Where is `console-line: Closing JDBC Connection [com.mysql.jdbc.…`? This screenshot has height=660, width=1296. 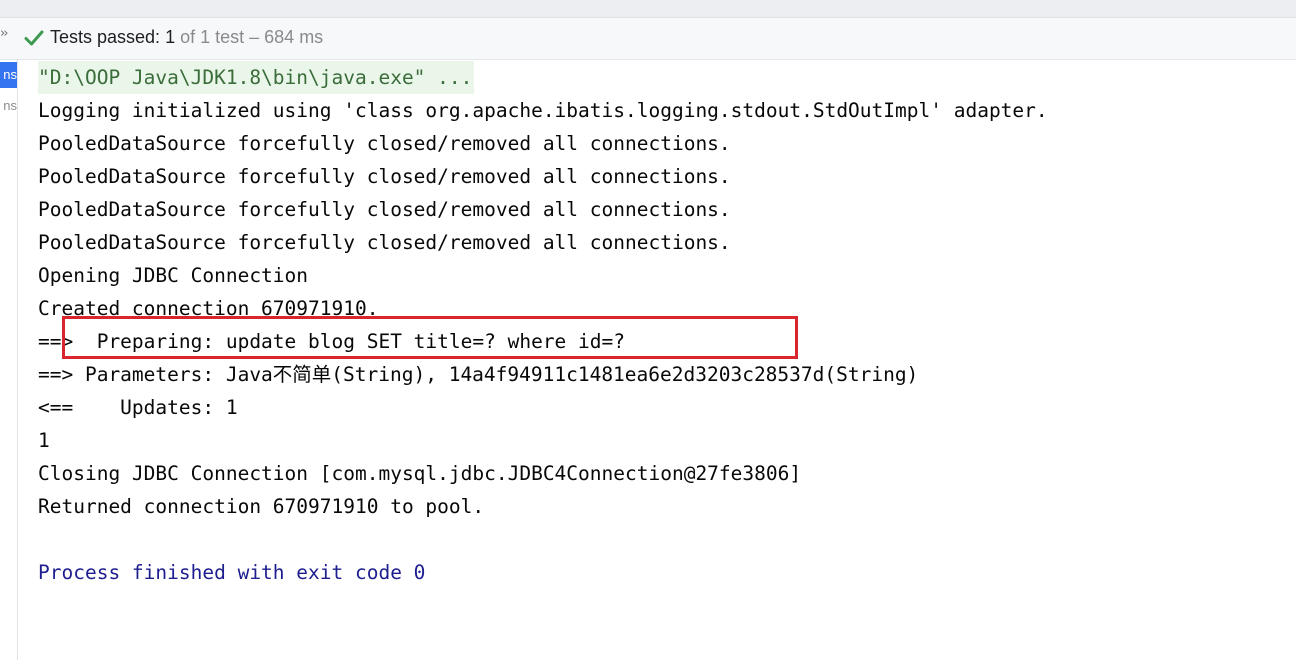
console-line: Closing JDBC Connection [com.mysql.jdbc.… is located at coordinates (420, 473).